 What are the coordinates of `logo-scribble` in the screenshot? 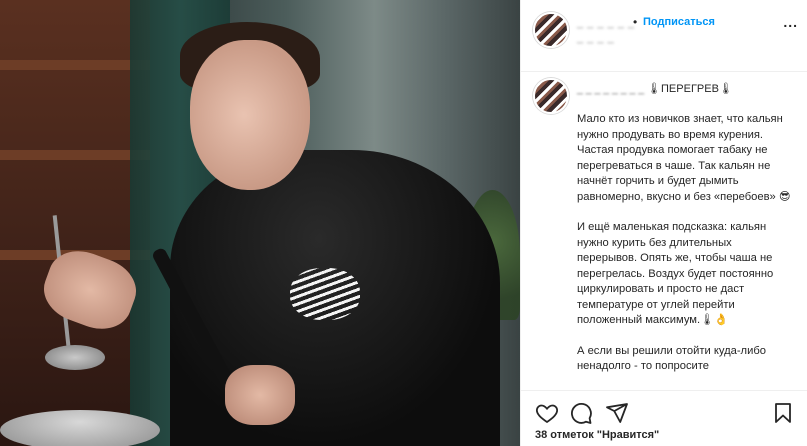 It's located at (325, 294).